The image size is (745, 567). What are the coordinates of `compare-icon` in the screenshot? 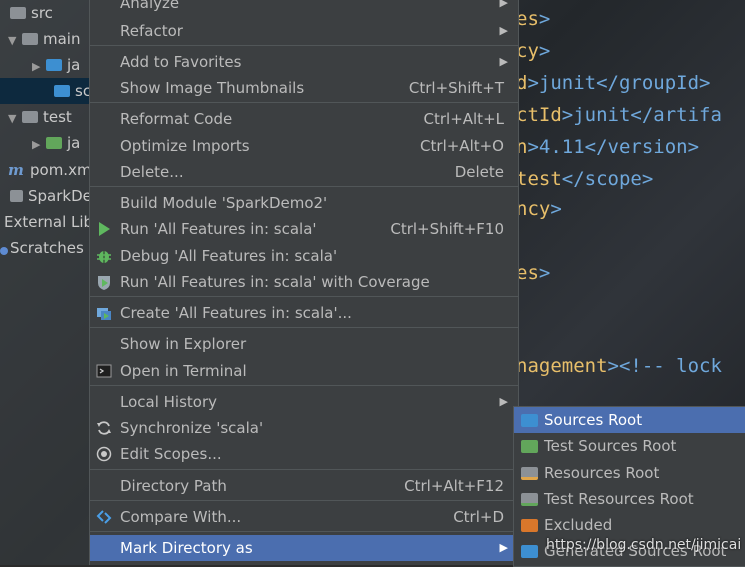 It's located at (104, 517).